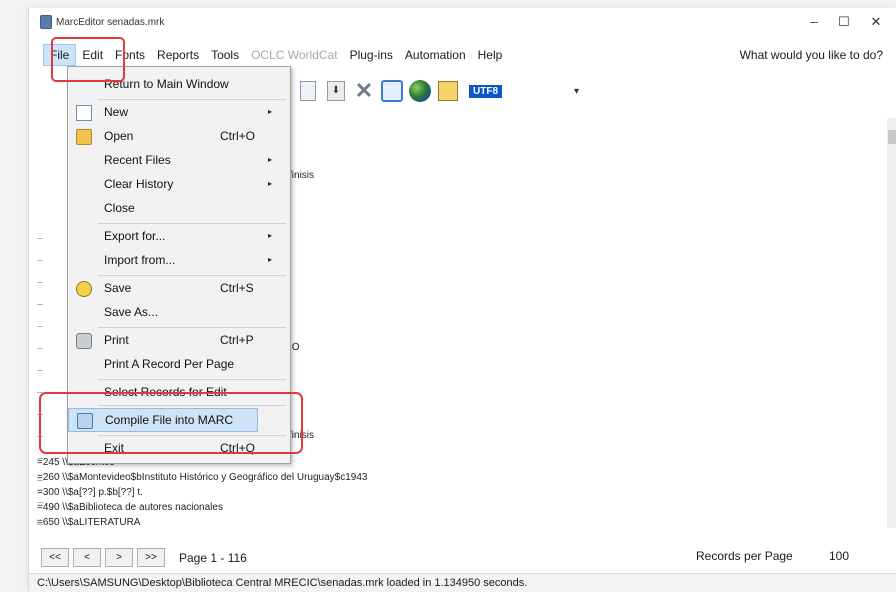 This screenshot has height=592, width=896. What do you see at coordinates (116, 340) in the screenshot?
I see `menu-item-label: Print` at bounding box center [116, 340].